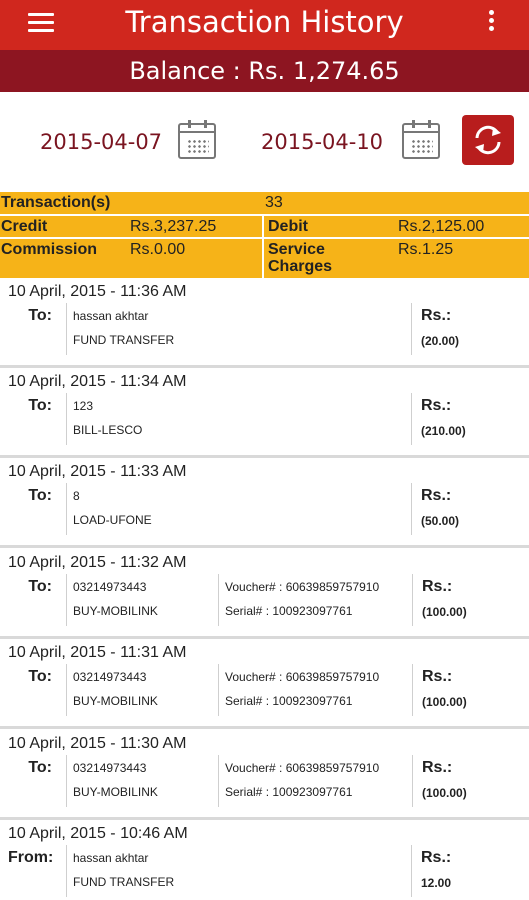 This screenshot has width=529, height=900. What do you see at coordinates (466, 509) in the screenshot?
I see `transaction-amount-block: Rs.: (50.00)` at bounding box center [466, 509].